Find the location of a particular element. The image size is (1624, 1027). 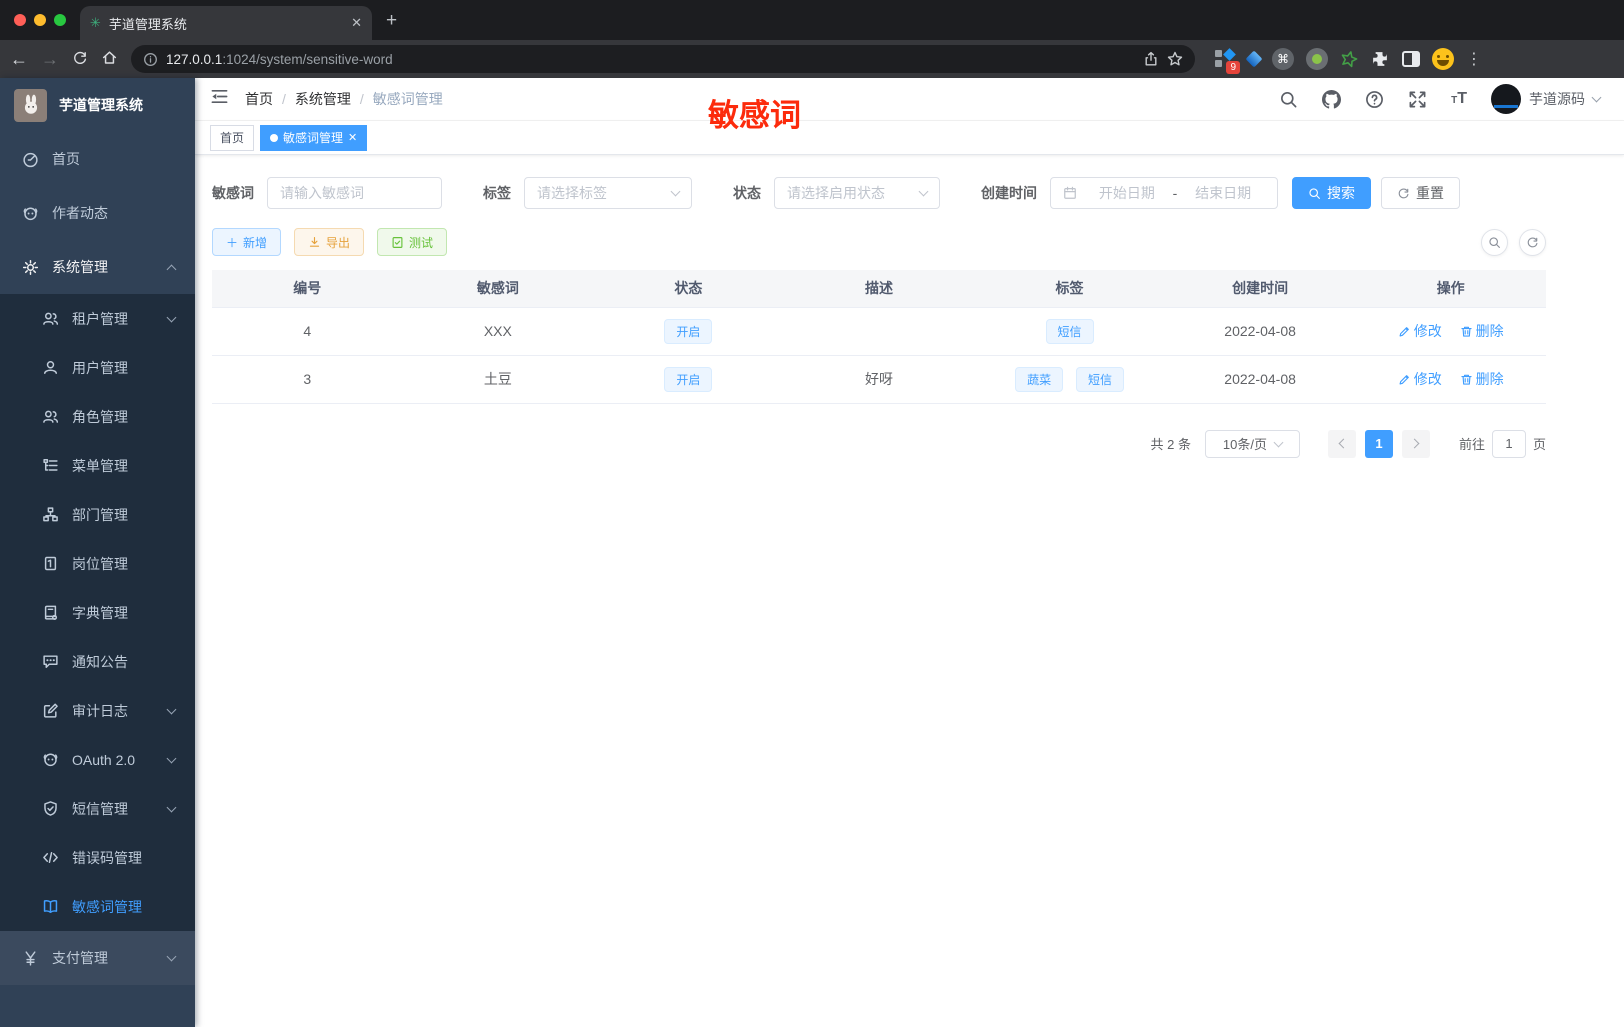

post-badge-icon is located at coordinates (50, 563).